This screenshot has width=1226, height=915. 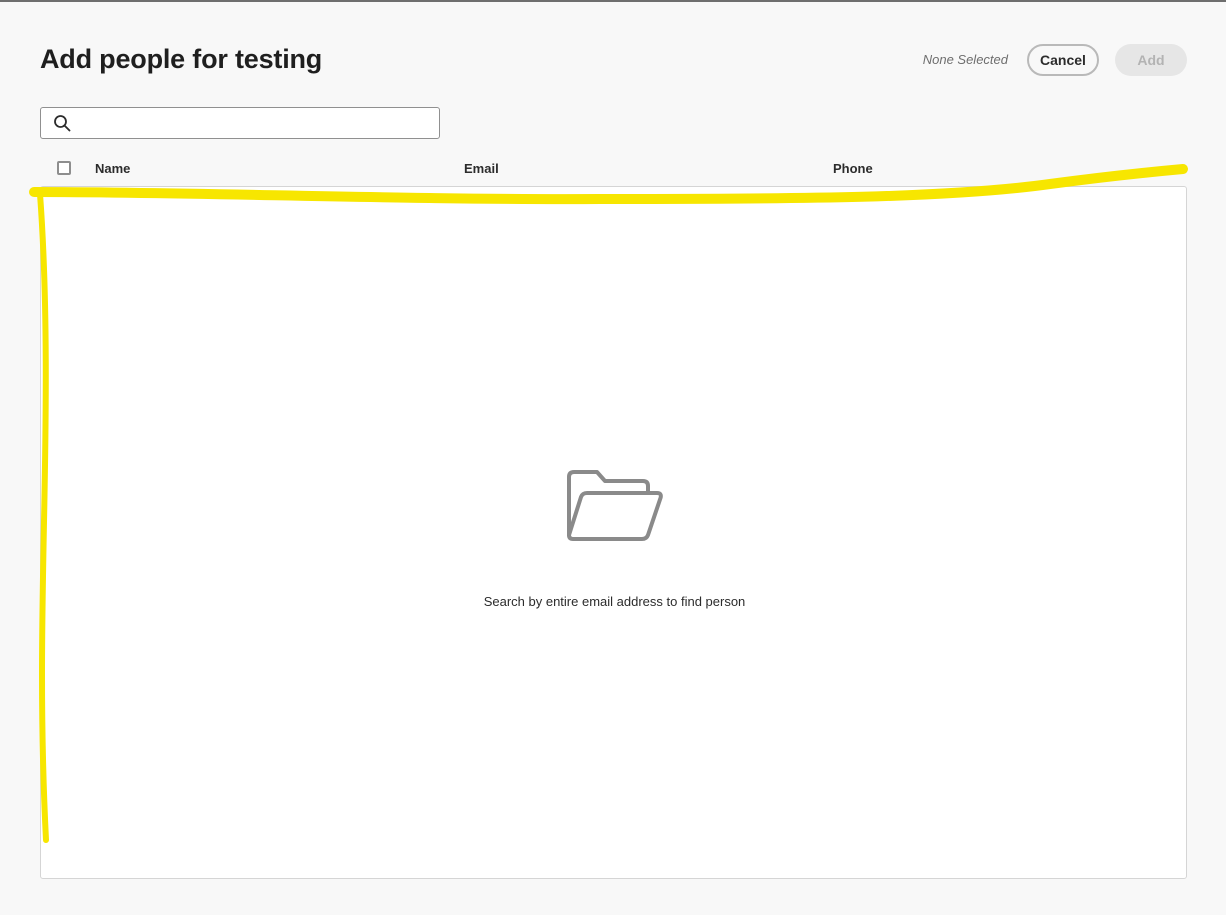 I want to click on search-input, so click(x=256, y=124).